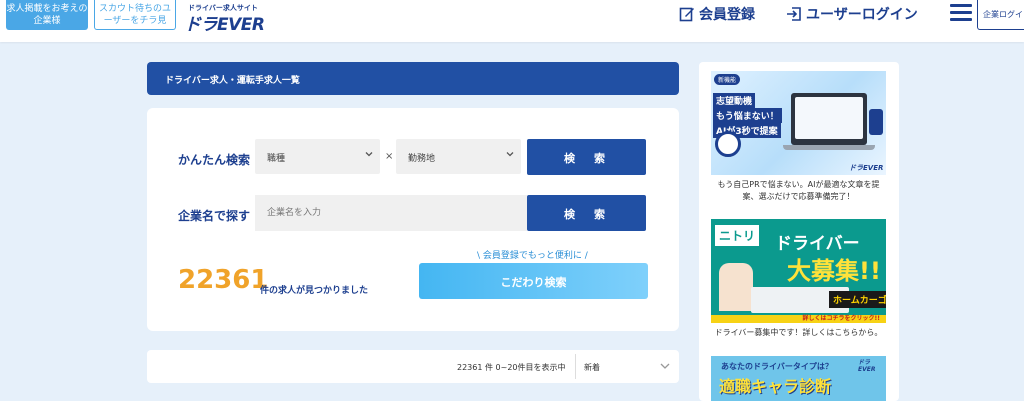 The height and width of the screenshot is (401, 1024). I want to click on laptop-base, so click(829, 147).